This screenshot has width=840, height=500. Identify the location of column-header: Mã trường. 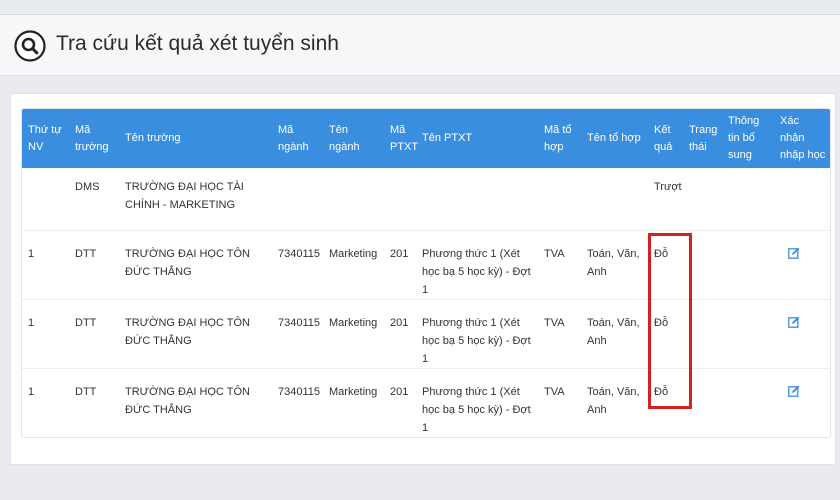
(92, 138).